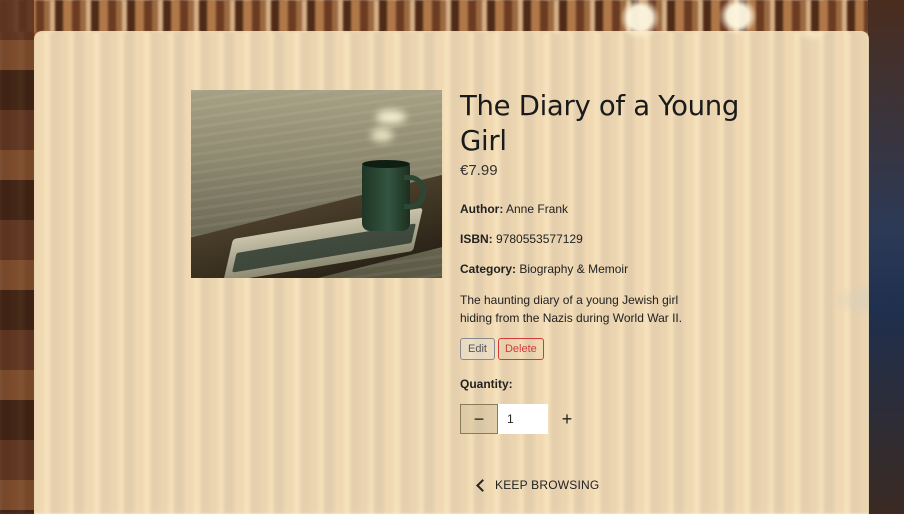  What do you see at coordinates (316, 184) in the screenshot?
I see `product-image` at bounding box center [316, 184].